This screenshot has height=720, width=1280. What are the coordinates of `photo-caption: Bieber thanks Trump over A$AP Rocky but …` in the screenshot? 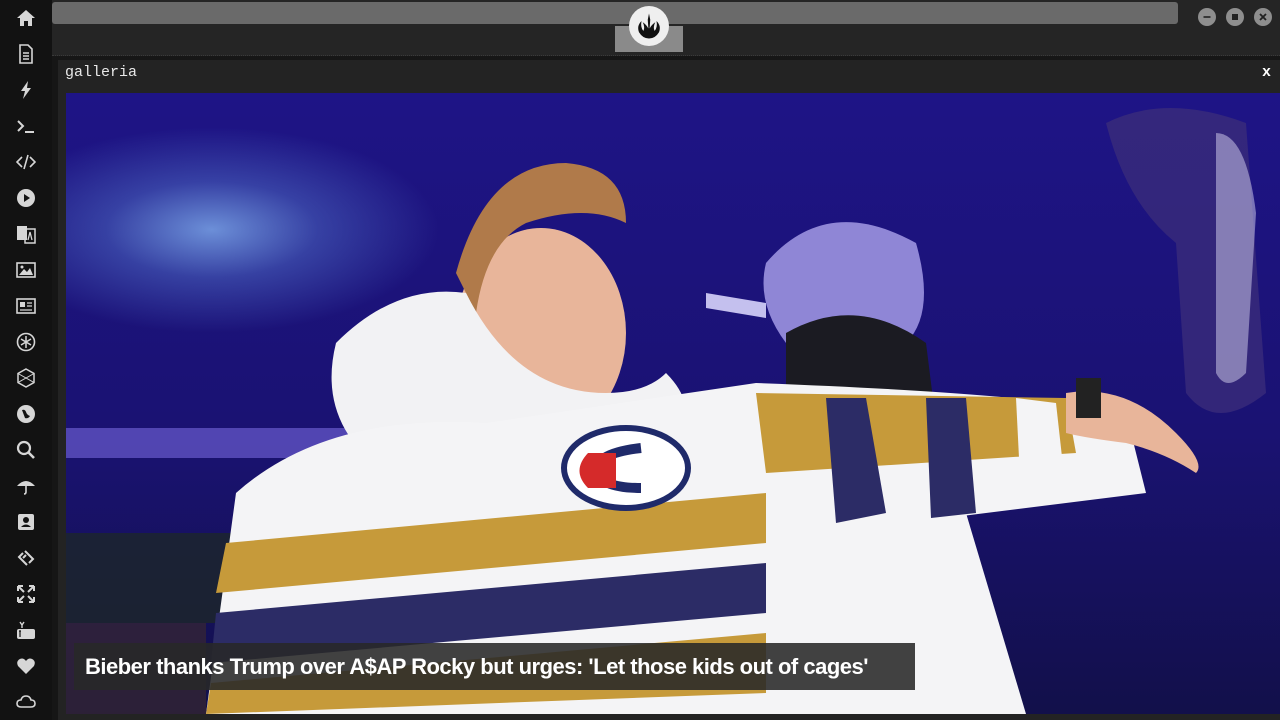 It's located at (494, 666).